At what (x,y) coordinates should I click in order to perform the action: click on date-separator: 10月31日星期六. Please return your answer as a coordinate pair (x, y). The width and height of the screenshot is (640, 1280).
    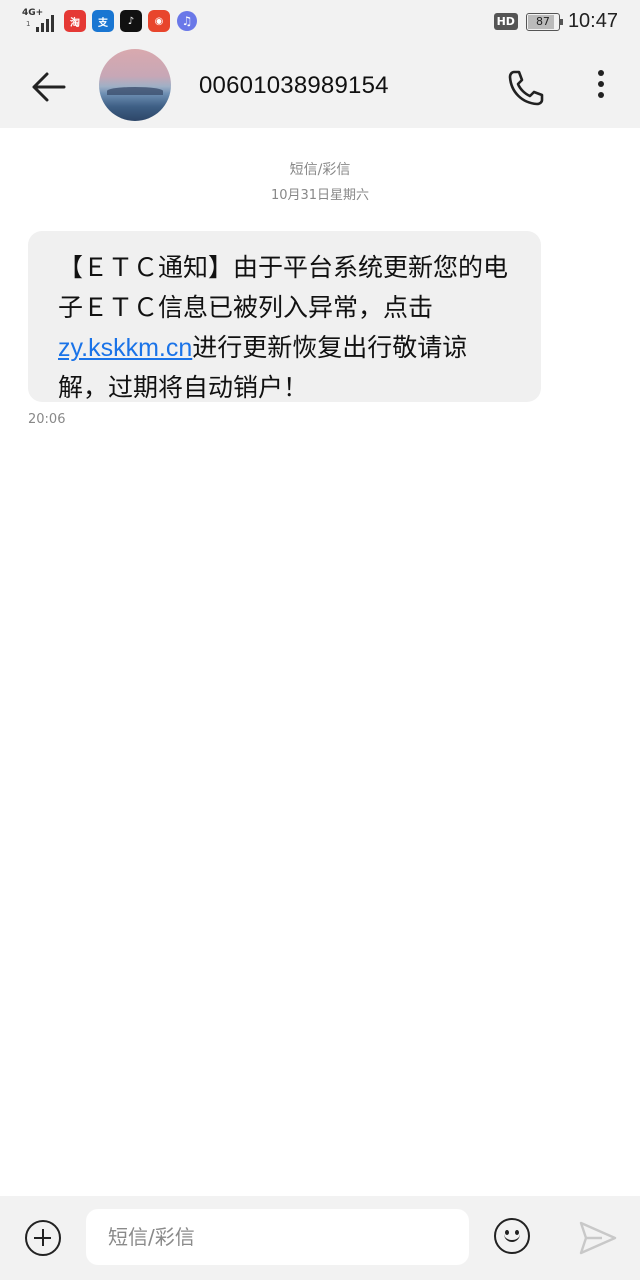
    Looking at the image, I should click on (320, 195).